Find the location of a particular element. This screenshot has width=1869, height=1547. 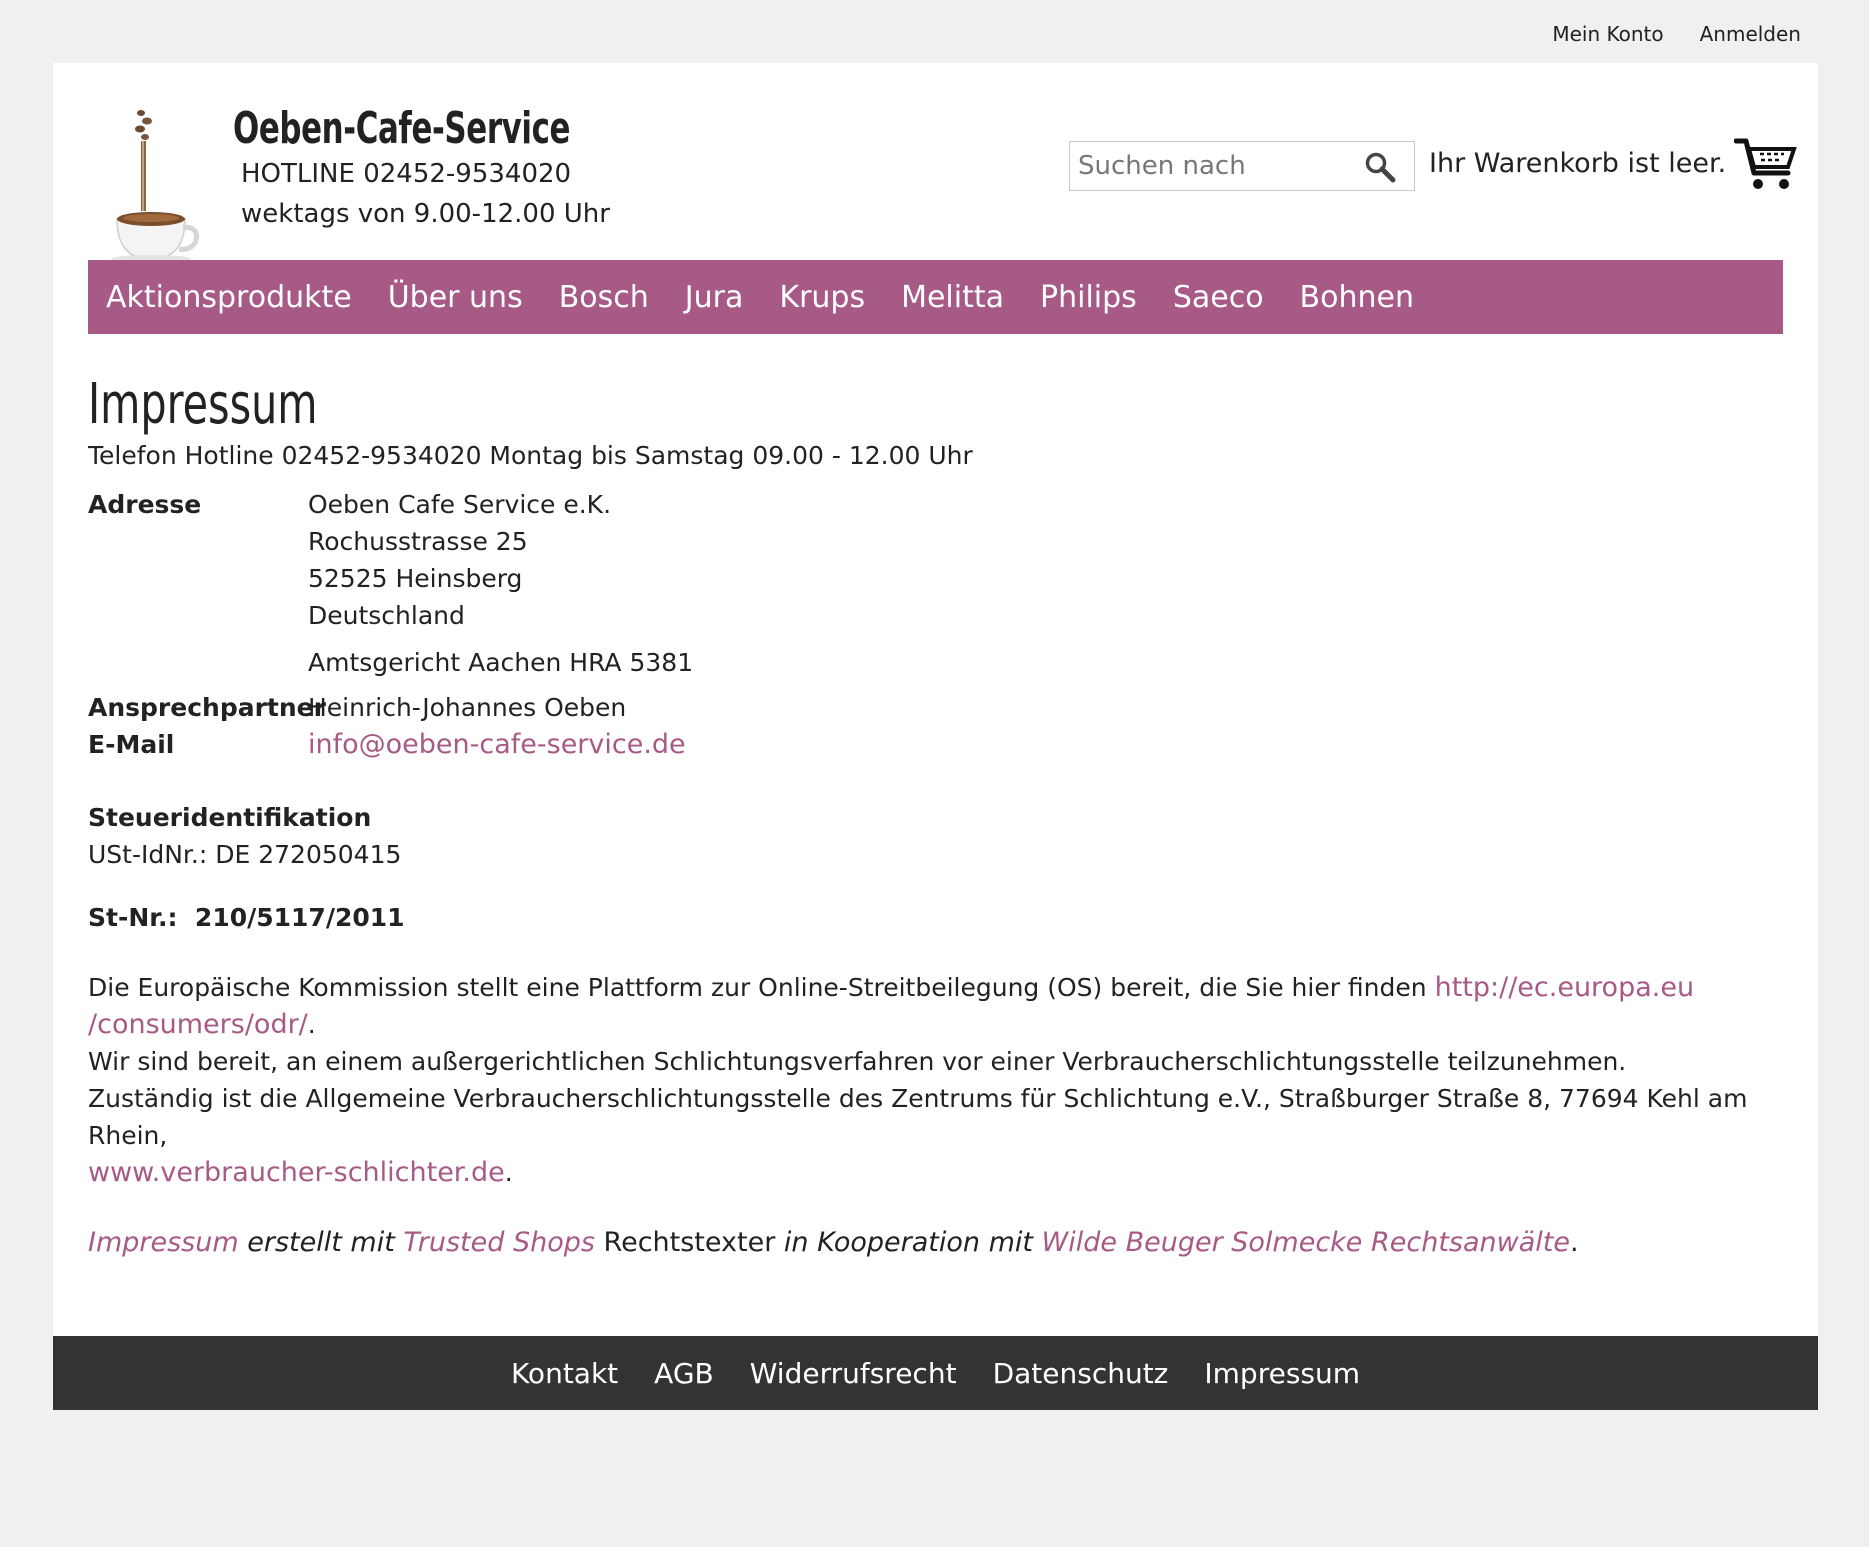

credit-period: . is located at coordinates (1574, 1242).